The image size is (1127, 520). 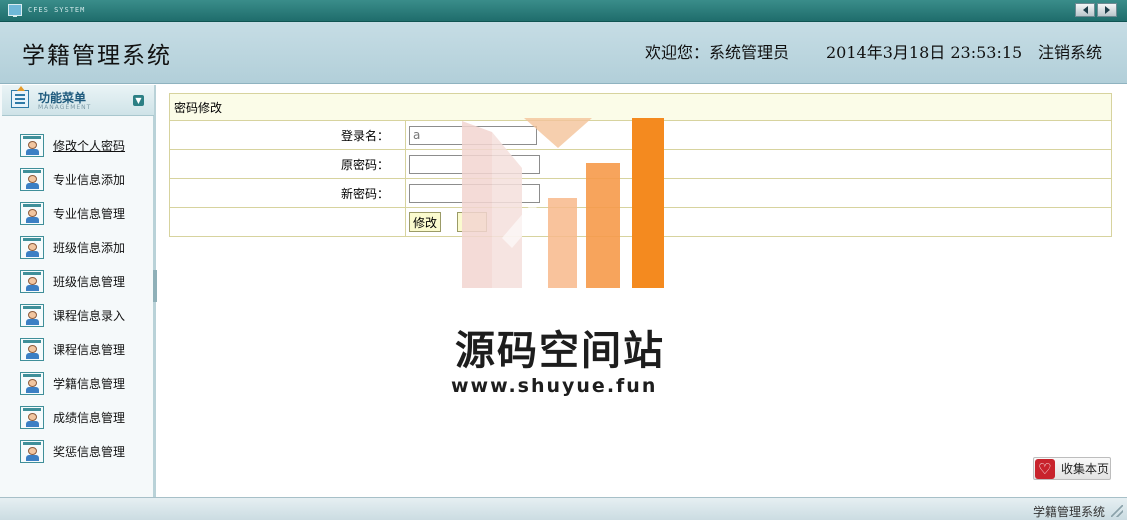 I want to click on sidebar-item-class-manage: 班级信息管理, so click(x=72, y=281).